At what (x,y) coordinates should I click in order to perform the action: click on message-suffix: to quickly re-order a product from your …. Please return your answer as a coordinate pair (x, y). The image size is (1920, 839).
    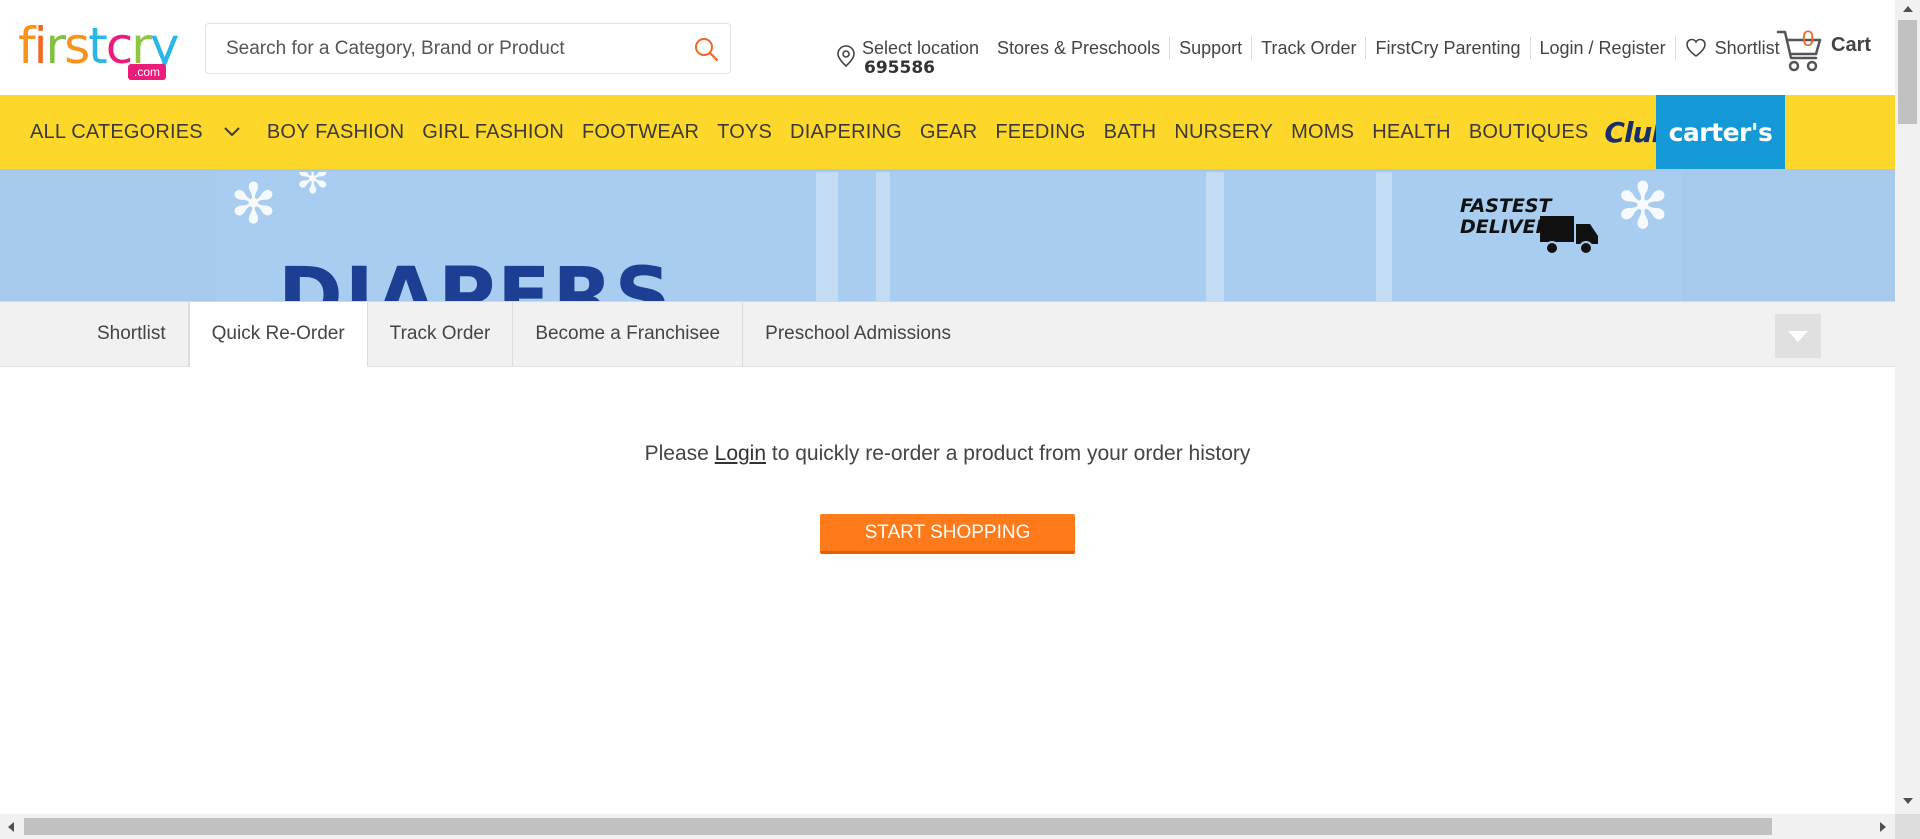
    Looking at the image, I should click on (1008, 453).